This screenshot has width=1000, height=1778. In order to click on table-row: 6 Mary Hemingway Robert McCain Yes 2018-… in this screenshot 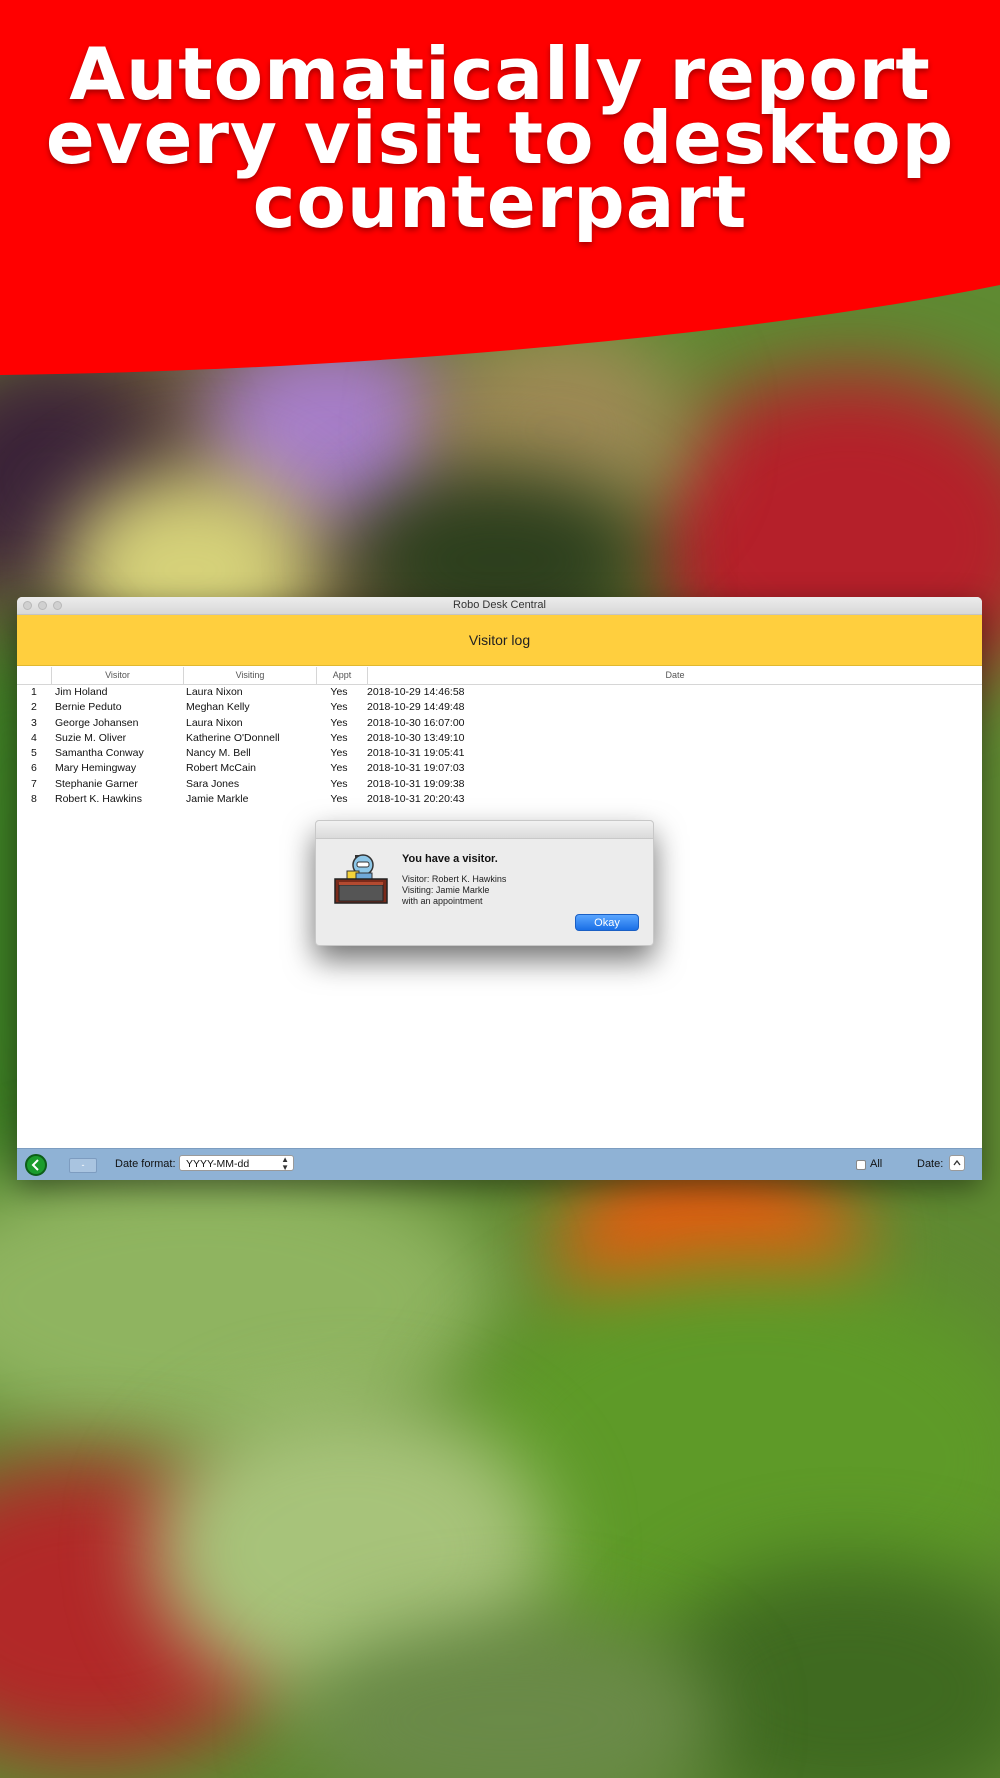, I will do `click(499, 768)`.